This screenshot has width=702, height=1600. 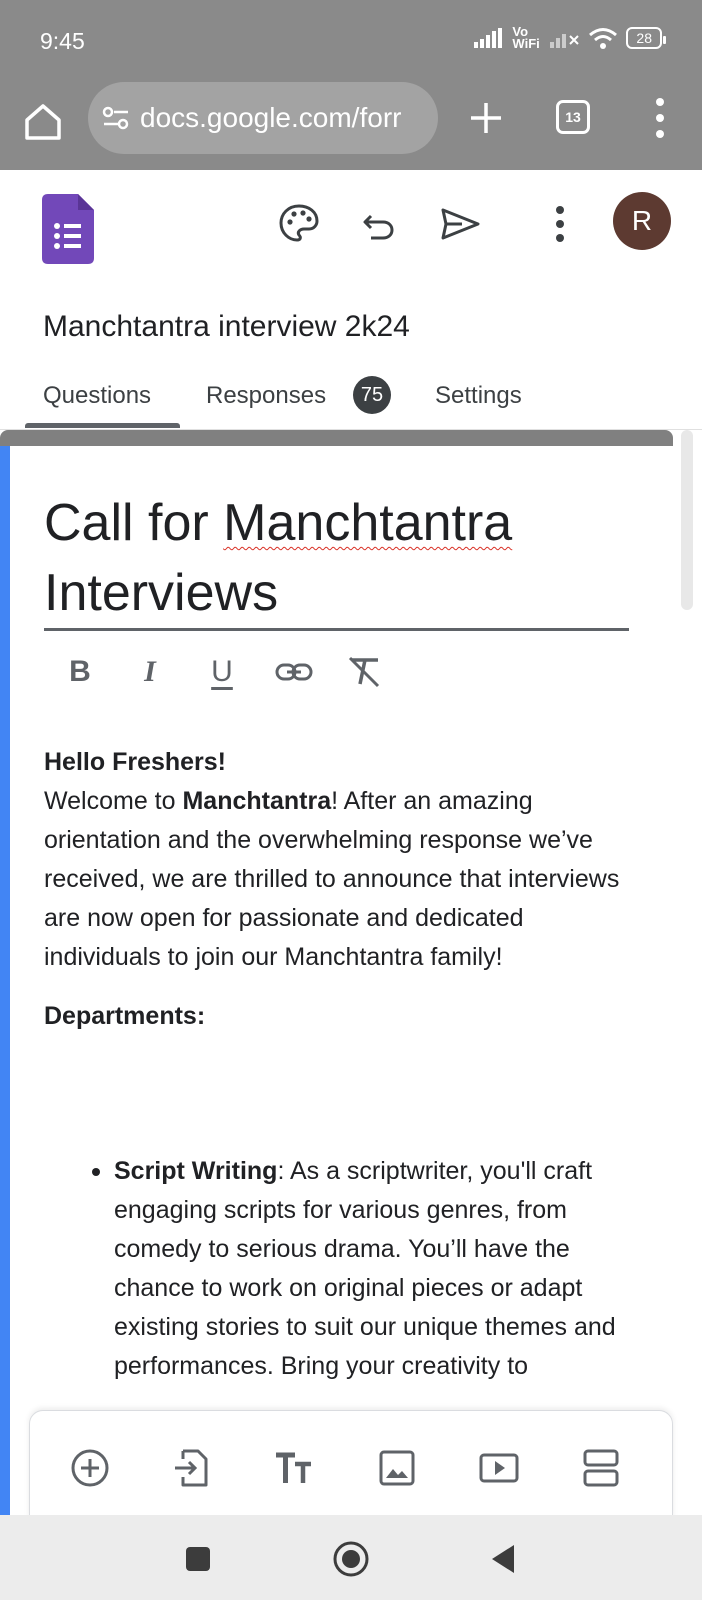 What do you see at coordinates (460, 224) in the screenshot?
I see `send-icon` at bounding box center [460, 224].